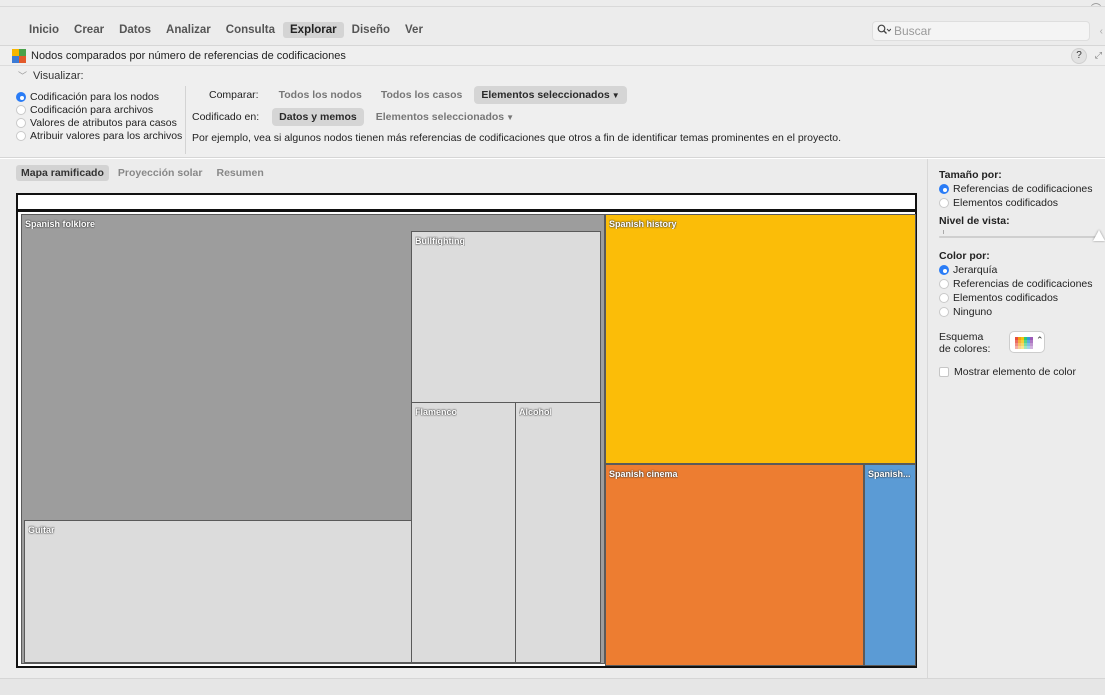 Image resolution: width=1105 pixels, height=695 pixels. Describe the element at coordinates (975, 270) in the screenshot. I see `option-label: Jerarquía` at that location.